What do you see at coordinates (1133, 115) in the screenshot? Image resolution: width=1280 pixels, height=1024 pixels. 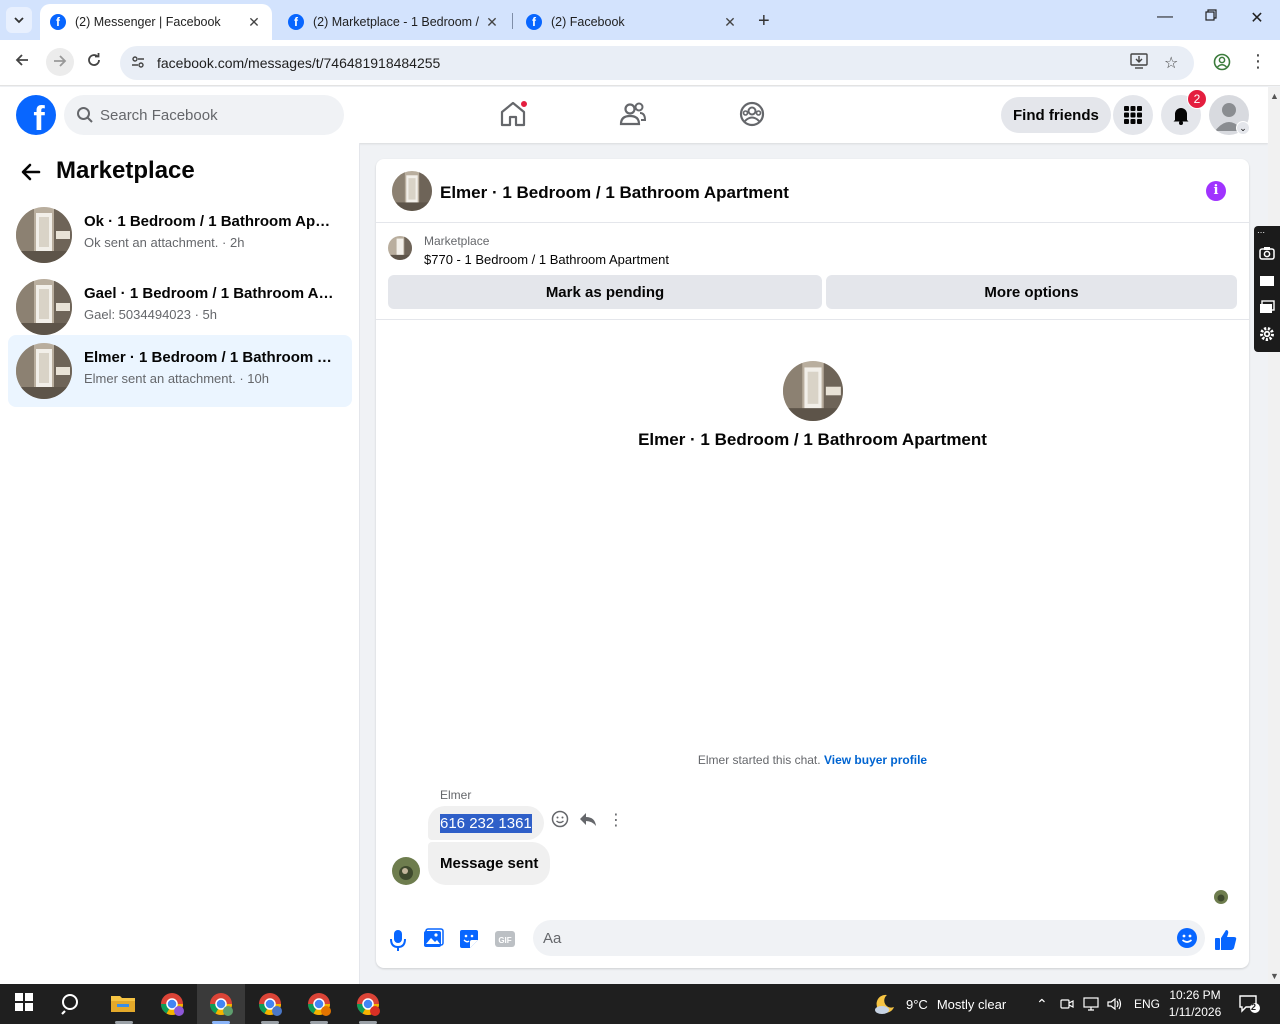 I see `menu-button` at bounding box center [1133, 115].